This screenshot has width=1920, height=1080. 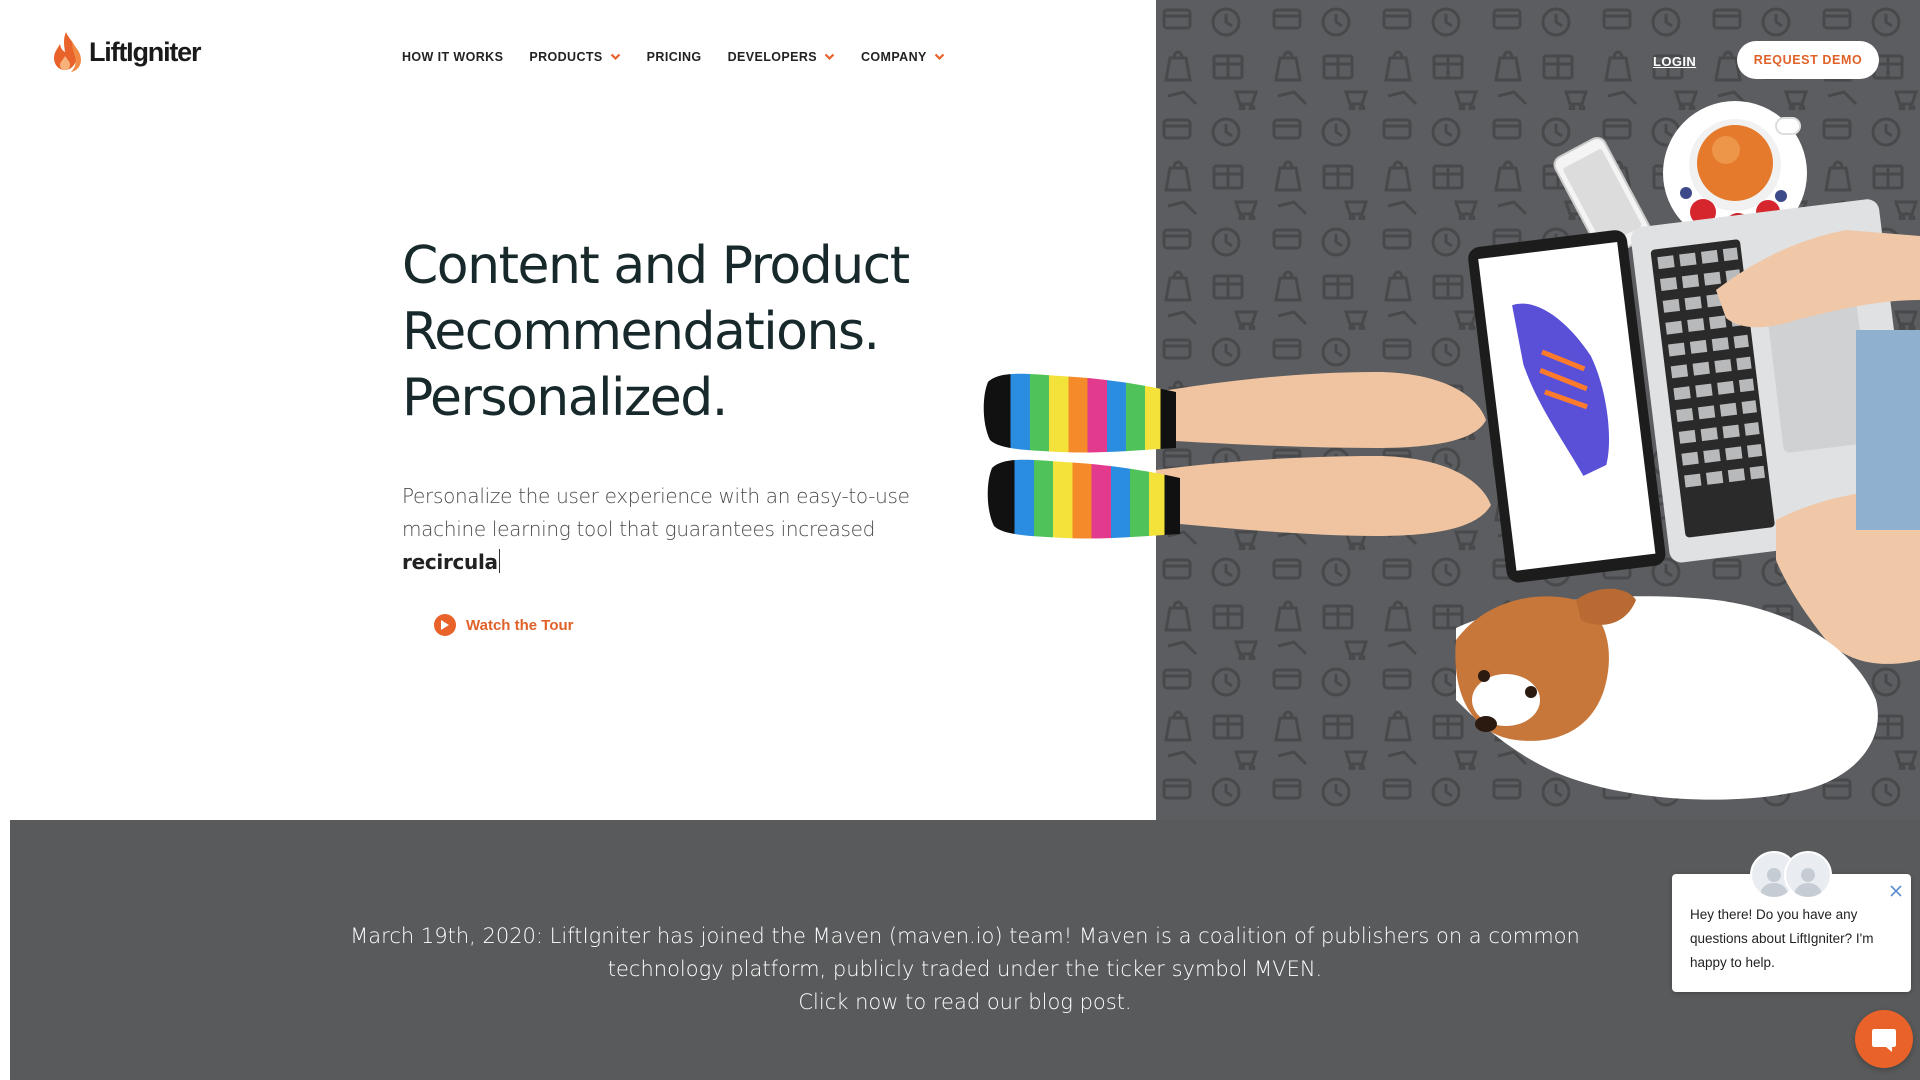 What do you see at coordinates (894, 57) in the screenshot?
I see `nav-label: COMPANY` at bounding box center [894, 57].